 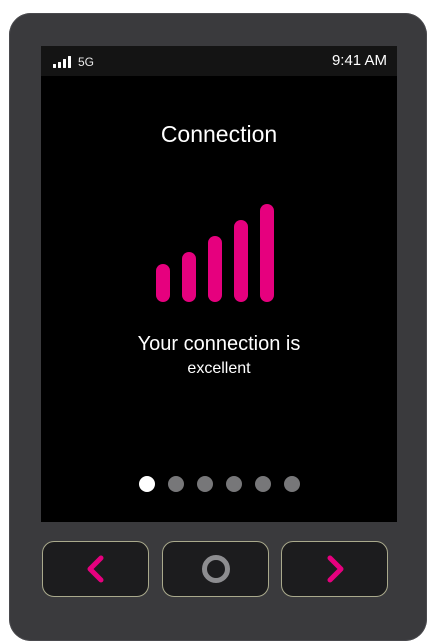 I want to click on page-indicator, so click(x=219, y=484).